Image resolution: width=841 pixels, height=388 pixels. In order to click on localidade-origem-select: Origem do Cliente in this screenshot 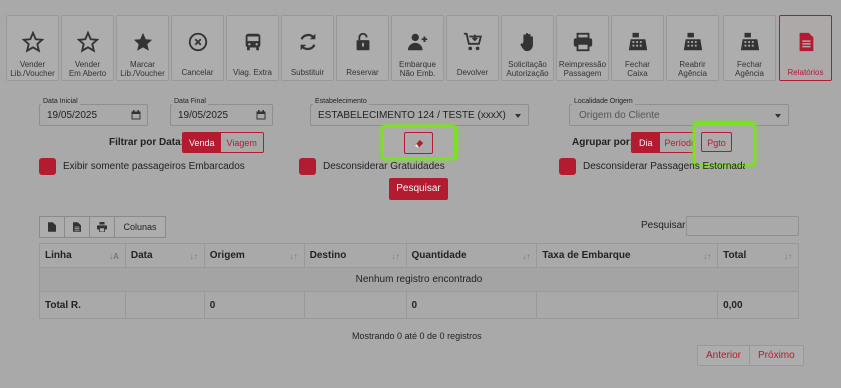, I will do `click(679, 115)`.